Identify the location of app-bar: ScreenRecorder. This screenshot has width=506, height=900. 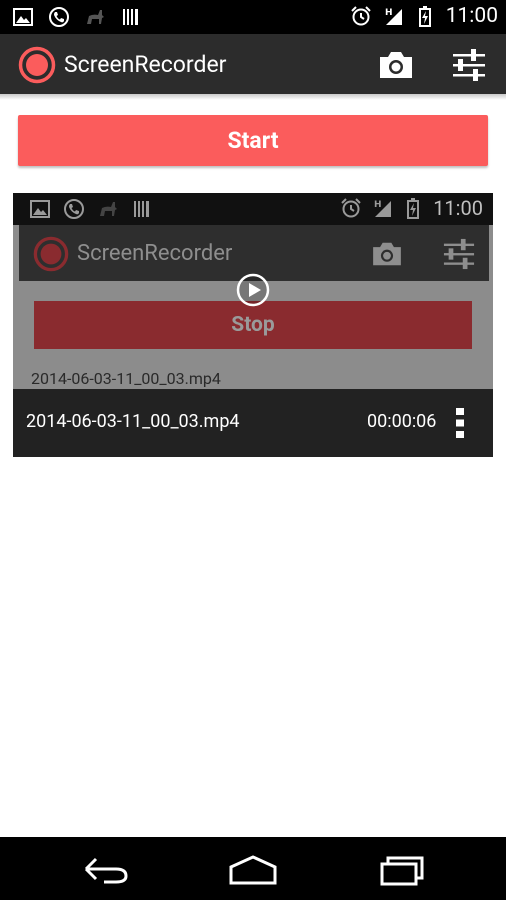
(253, 64).